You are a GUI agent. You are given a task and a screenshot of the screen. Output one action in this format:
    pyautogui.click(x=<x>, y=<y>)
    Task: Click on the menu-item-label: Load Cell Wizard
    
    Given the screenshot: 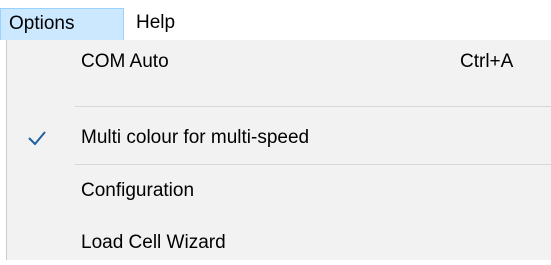 What is the action you would take?
    pyautogui.click(x=153, y=242)
    